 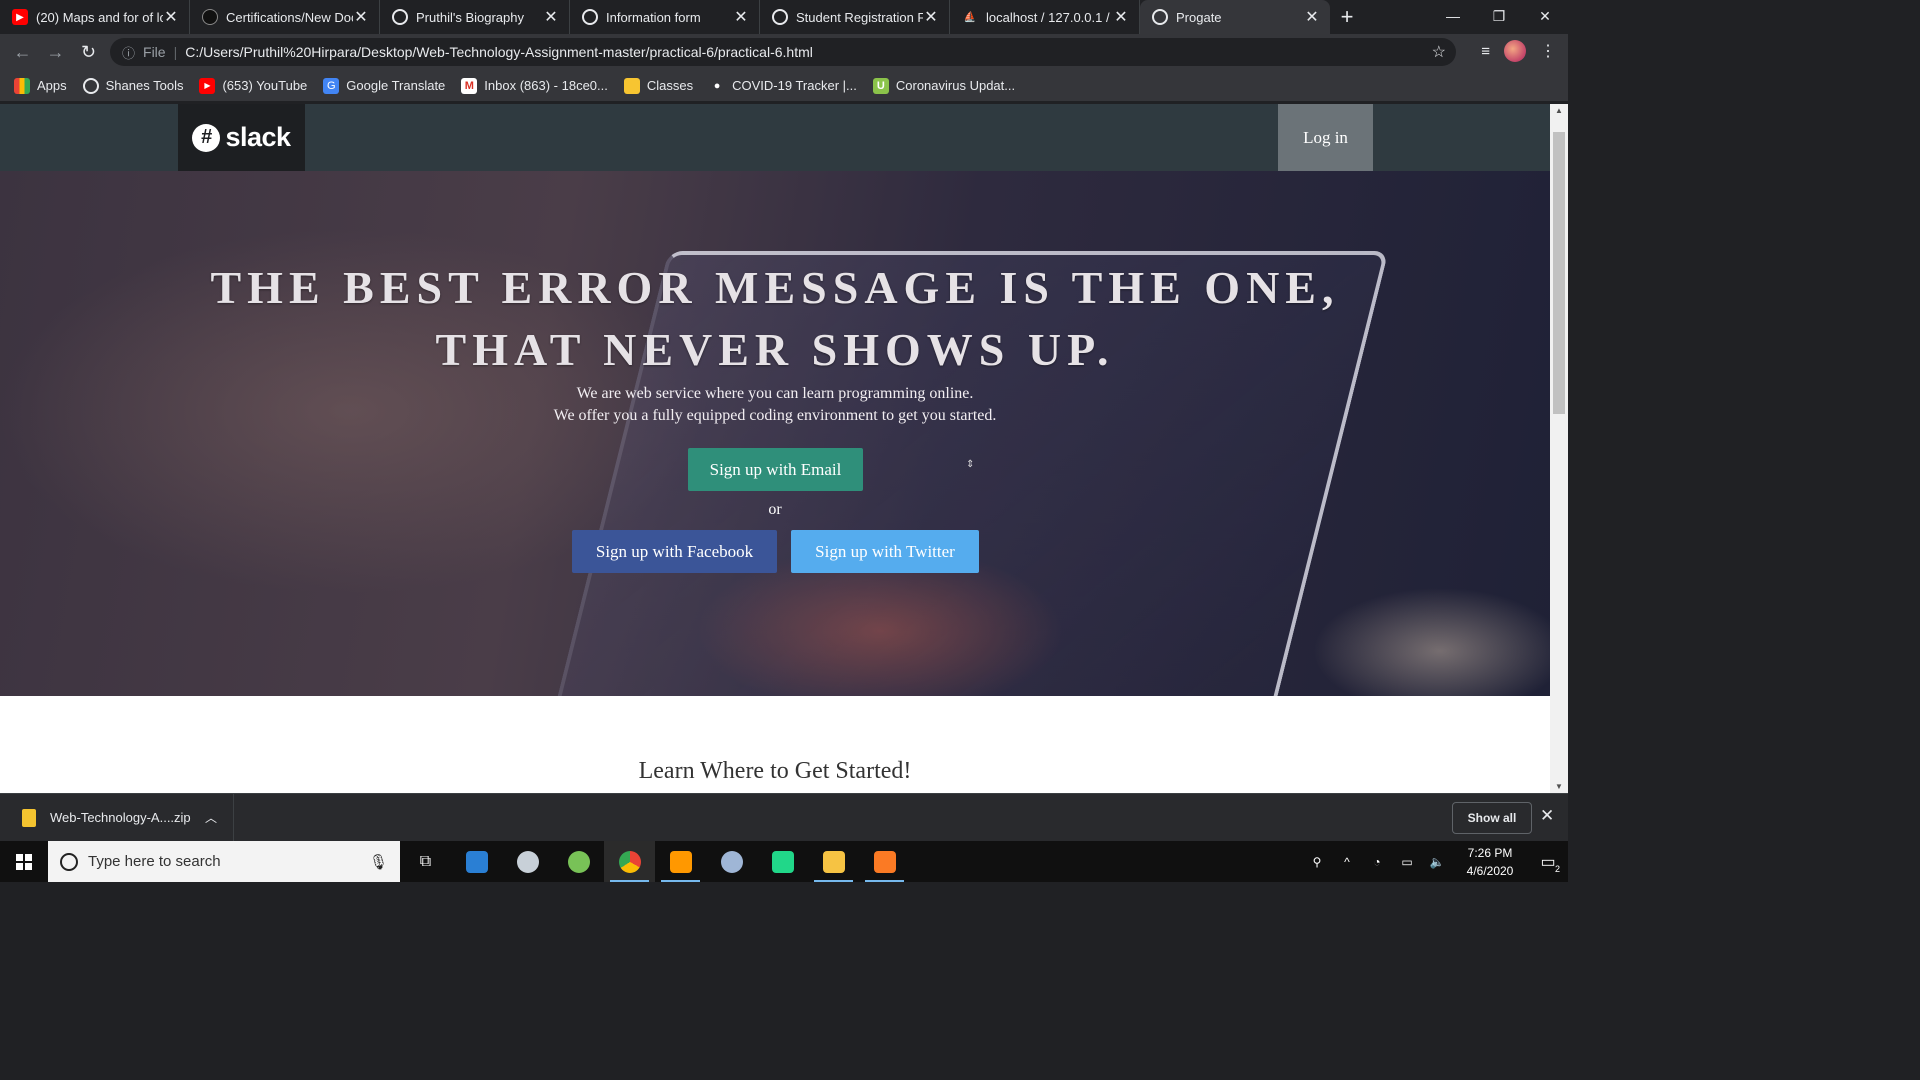 I want to click on tab-title: Student Registration Fo, so click(x=859, y=17).